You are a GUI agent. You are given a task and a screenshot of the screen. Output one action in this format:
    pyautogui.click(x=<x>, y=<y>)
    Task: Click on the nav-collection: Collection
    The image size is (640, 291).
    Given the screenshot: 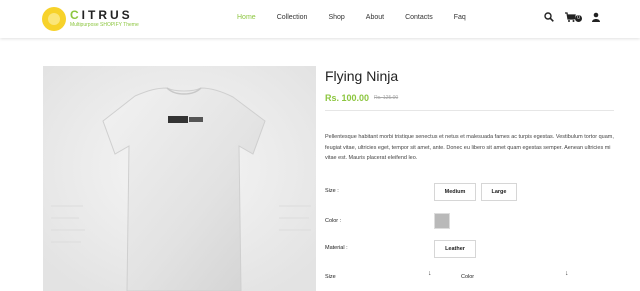 What is the action you would take?
    pyautogui.click(x=292, y=17)
    